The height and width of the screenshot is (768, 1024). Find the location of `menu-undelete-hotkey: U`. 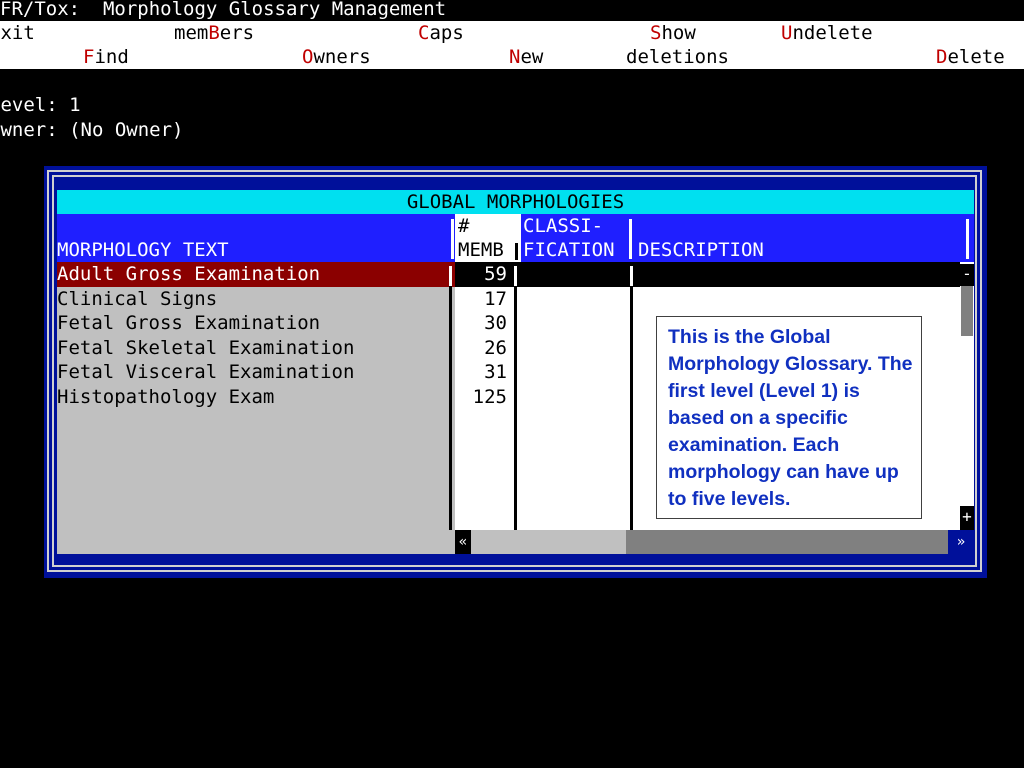

menu-undelete-hotkey: U is located at coordinates (787, 33).